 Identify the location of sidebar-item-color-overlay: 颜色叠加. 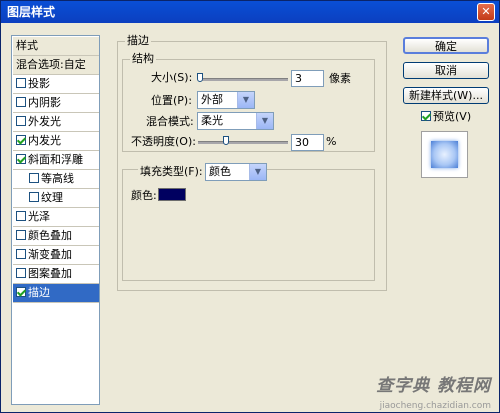
(56, 236).